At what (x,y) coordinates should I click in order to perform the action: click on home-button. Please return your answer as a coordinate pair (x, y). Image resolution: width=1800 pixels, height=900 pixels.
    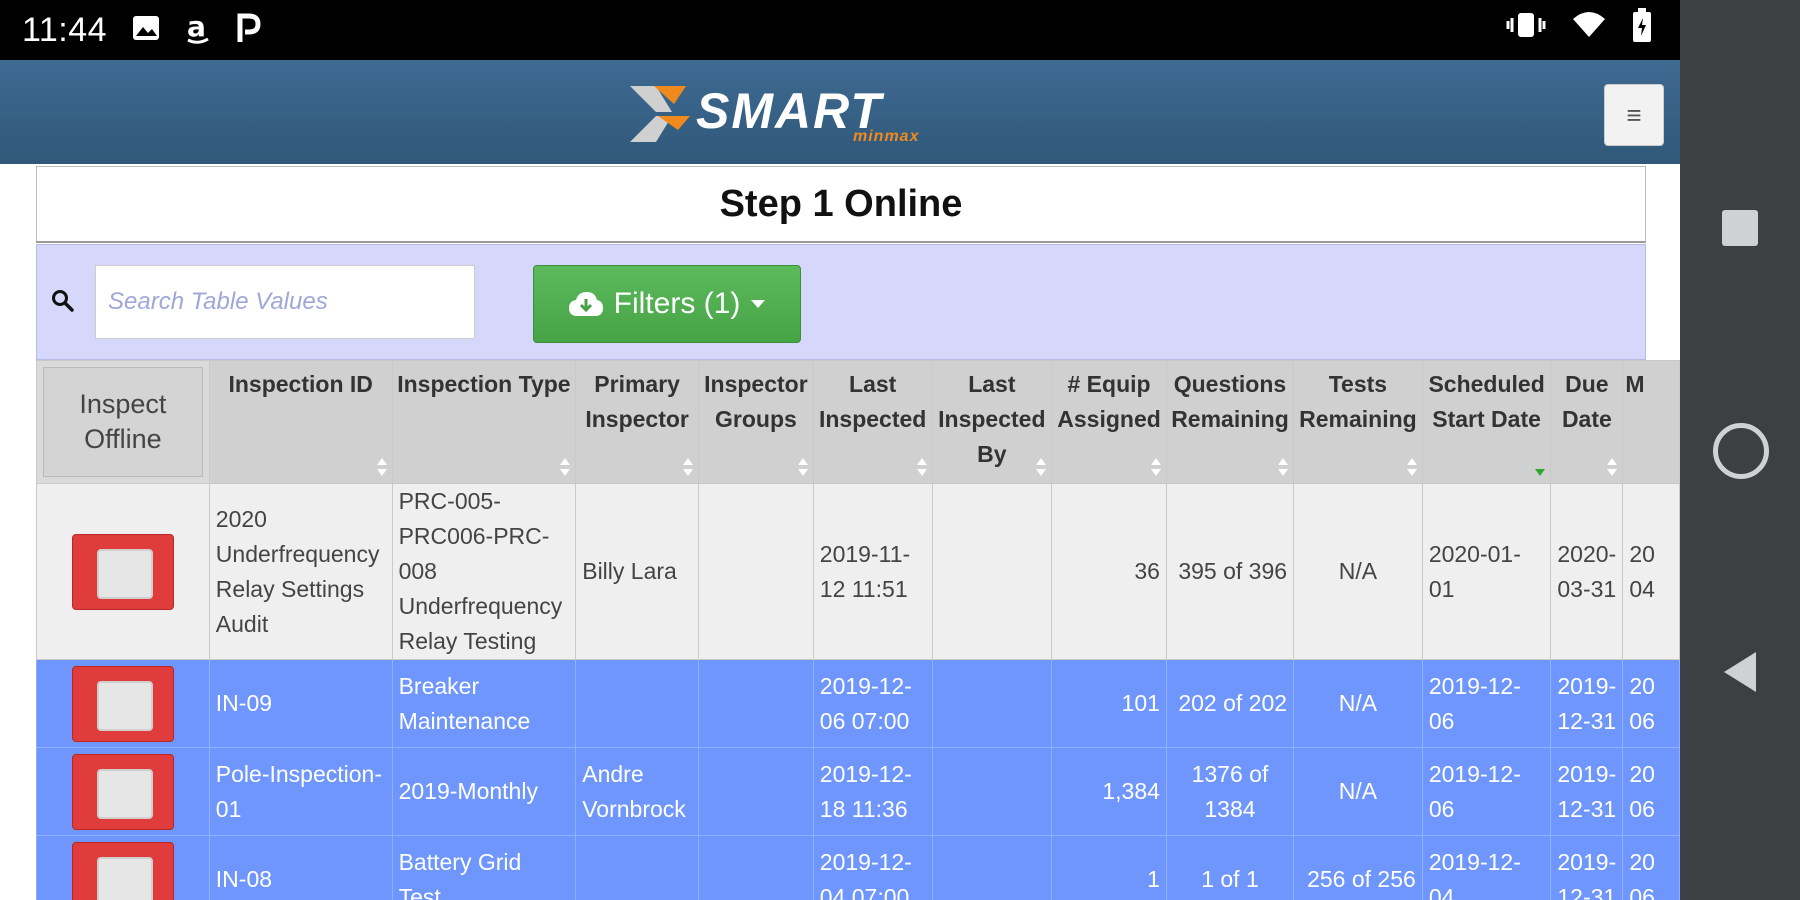
    Looking at the image, I should click on (1741, 451).